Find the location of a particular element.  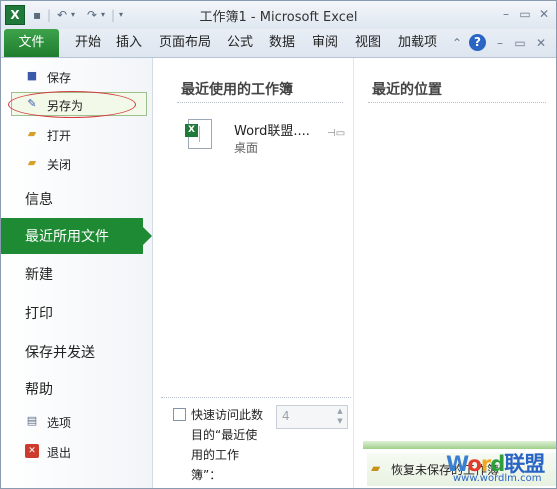

nav-save-label: 保存 is located at coordinates (59, 78).